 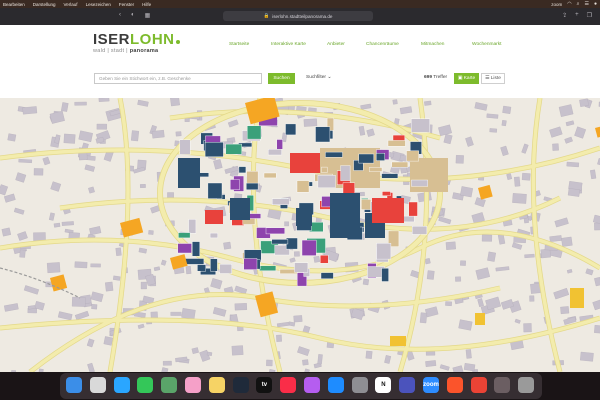 I want to click on address-bar: 🔒 iserlohn.stadtteilpanorama.de, so click(x=298, y=16).